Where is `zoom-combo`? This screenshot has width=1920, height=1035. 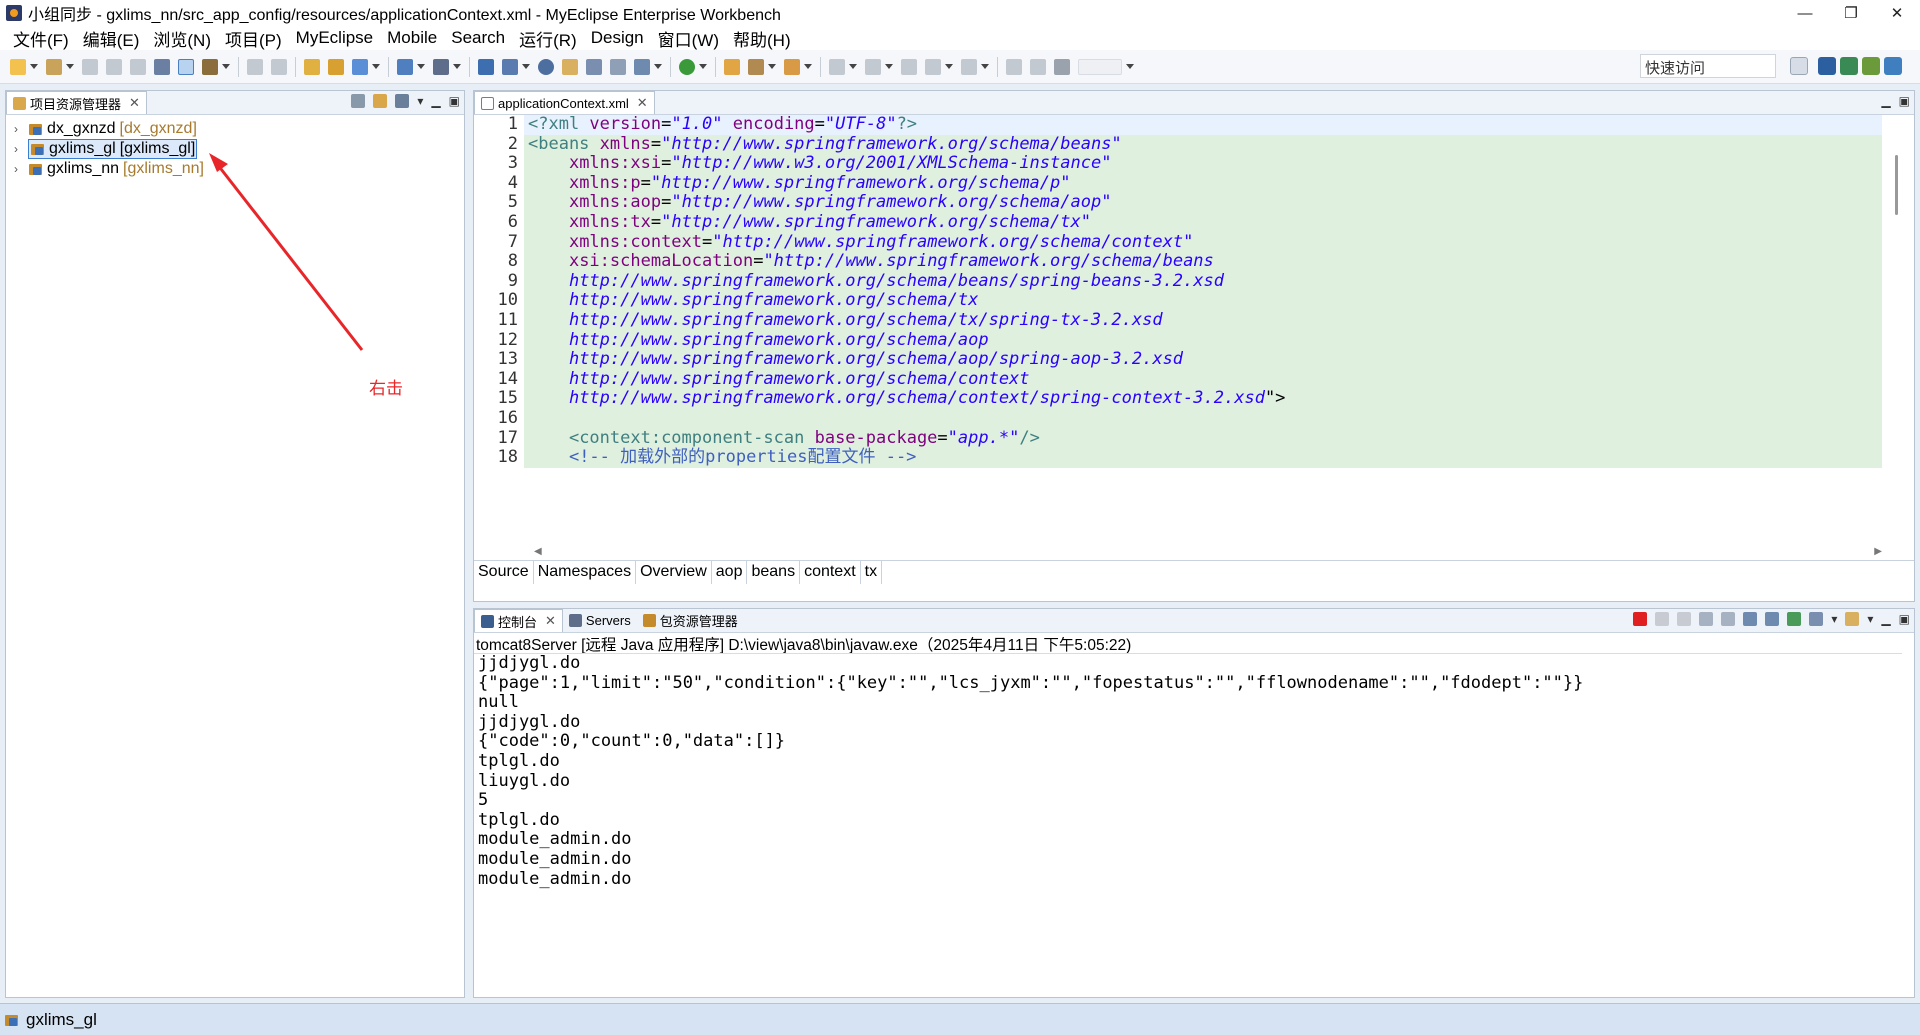
zoom-combo is located at coordinates (1100, 66).